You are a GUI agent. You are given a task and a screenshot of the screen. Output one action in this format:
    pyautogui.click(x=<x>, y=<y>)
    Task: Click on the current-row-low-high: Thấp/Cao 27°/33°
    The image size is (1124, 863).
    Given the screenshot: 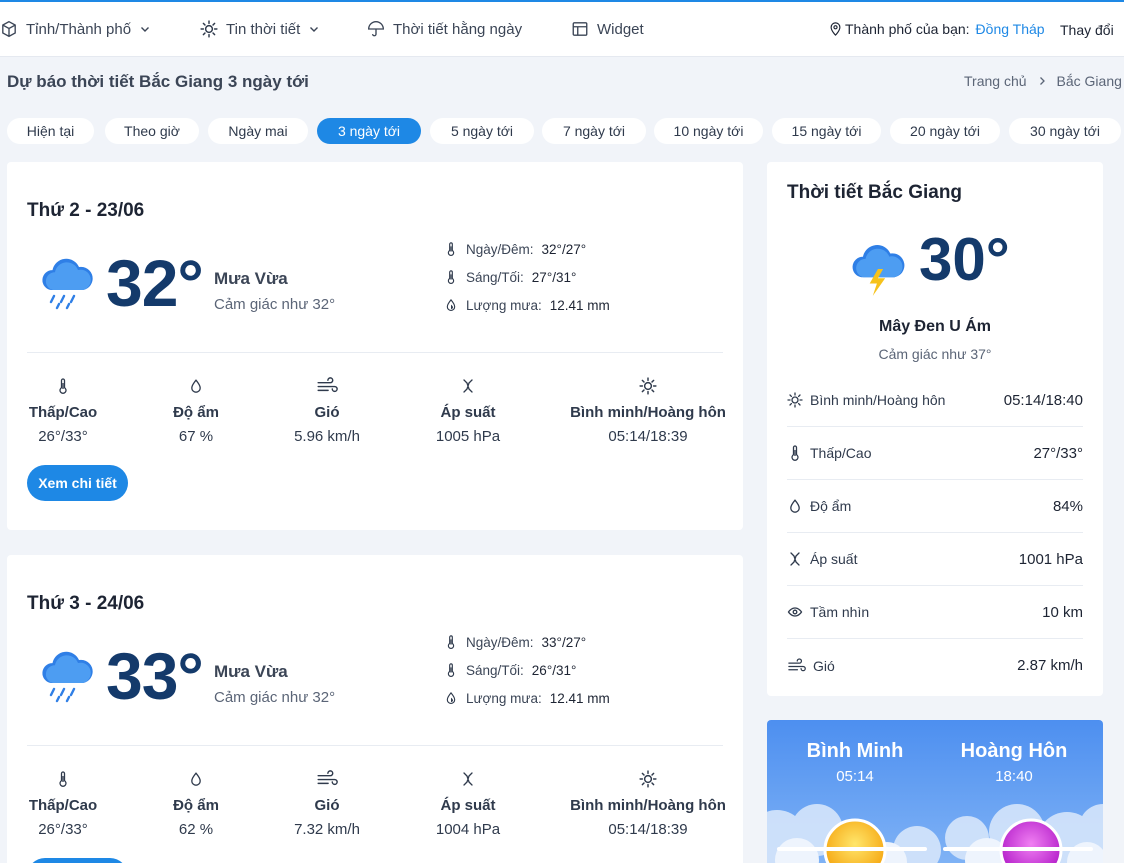 What is the action you would take?
    pyautogui.click(x=935, y=453)
    